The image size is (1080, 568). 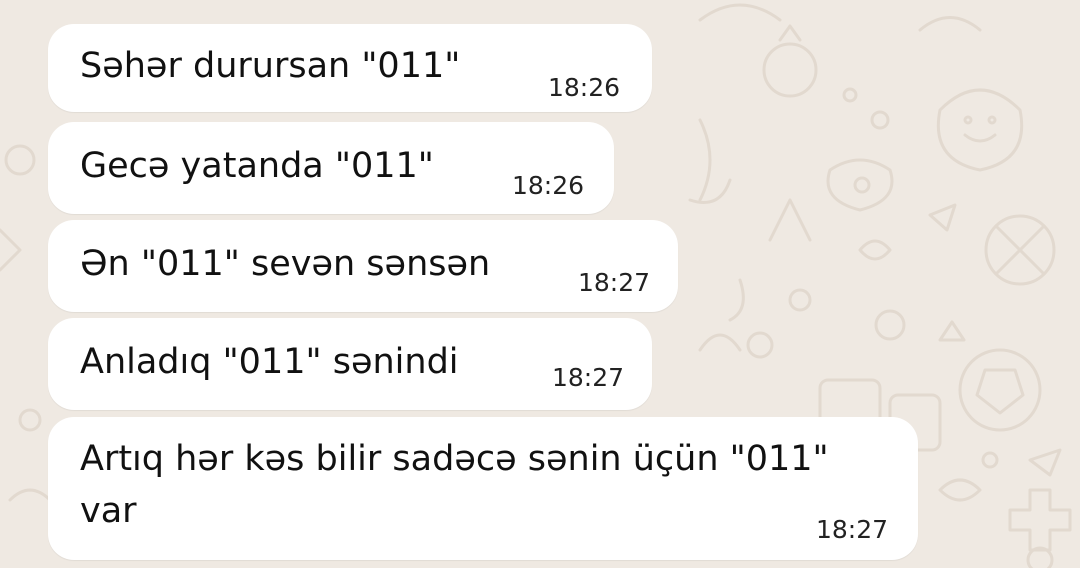 I want to click on message-bubble: Ən "011" sevən sənsən 18:27, so click(x=363, y=266).